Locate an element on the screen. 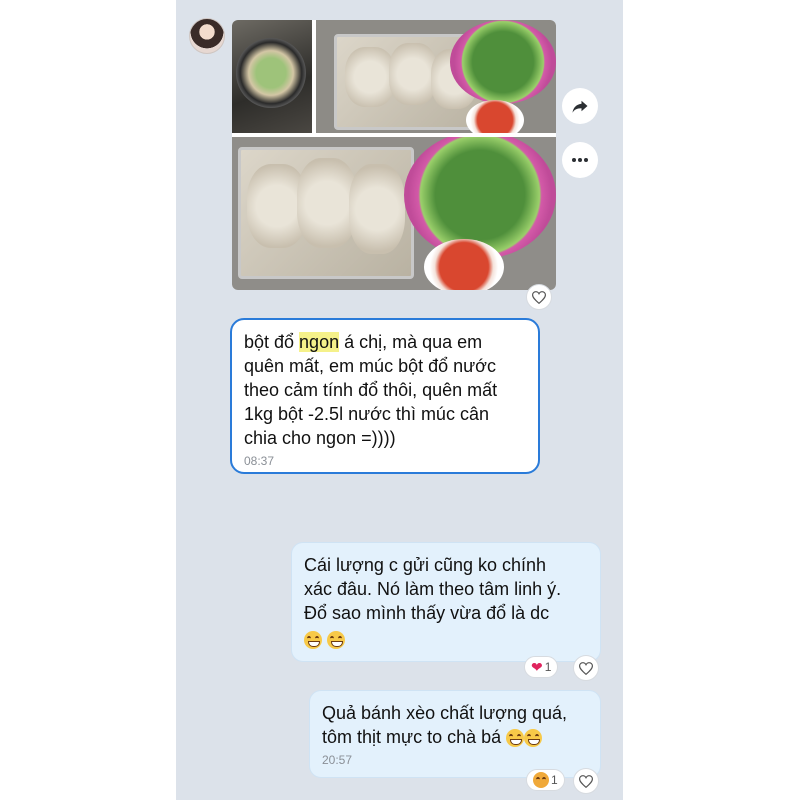 The image size is (800, 800). highlighted-word: ngon is located at coordinates (319, 342).